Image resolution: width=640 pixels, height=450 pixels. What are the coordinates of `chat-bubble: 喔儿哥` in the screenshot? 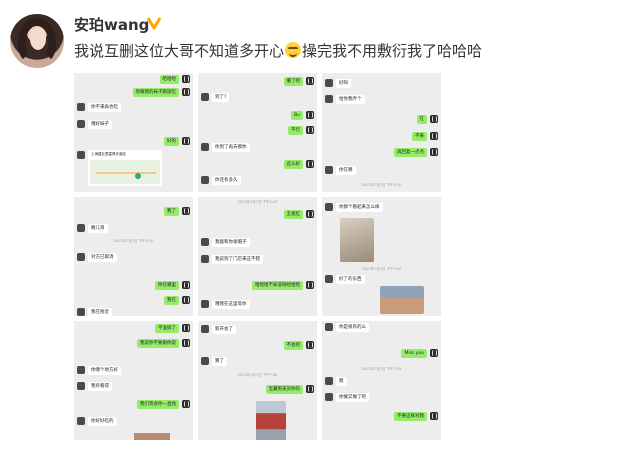 It's located at (98, 228).